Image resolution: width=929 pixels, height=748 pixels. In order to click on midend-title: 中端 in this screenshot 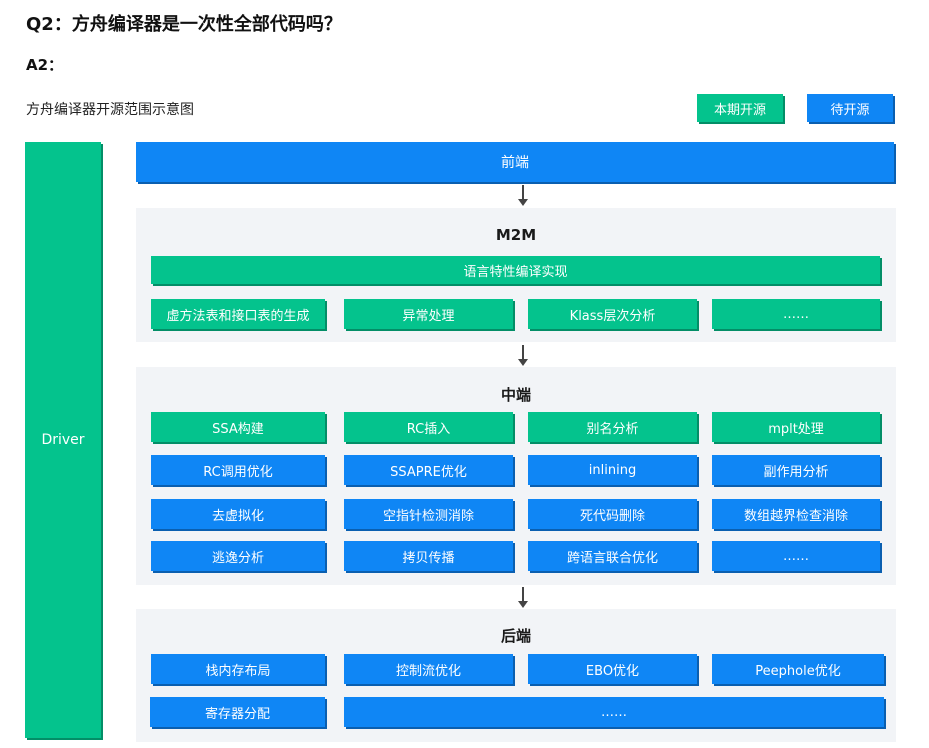, I will do `click(515, 395)`.